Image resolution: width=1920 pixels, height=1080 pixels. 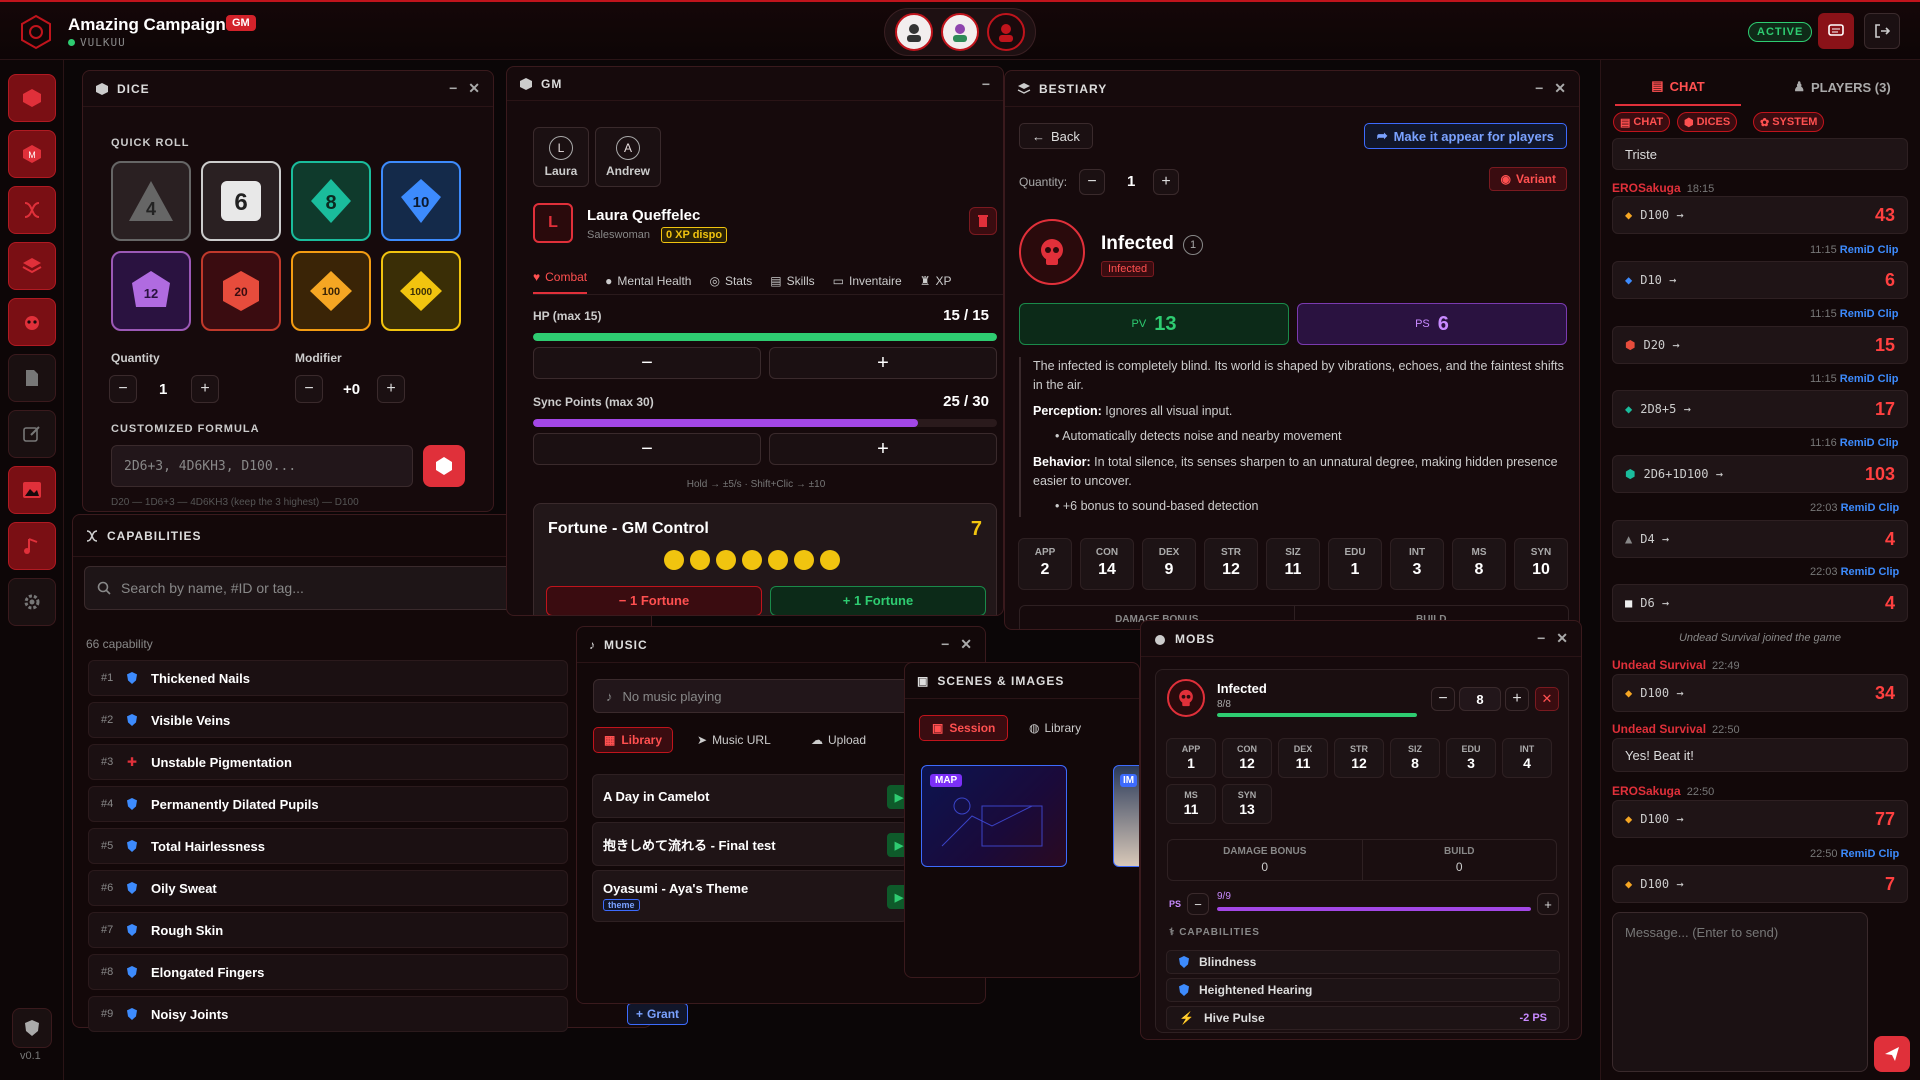 I want to click on capability-row: #6Oily Sweat+ Grant, so click(x=388, y=888).